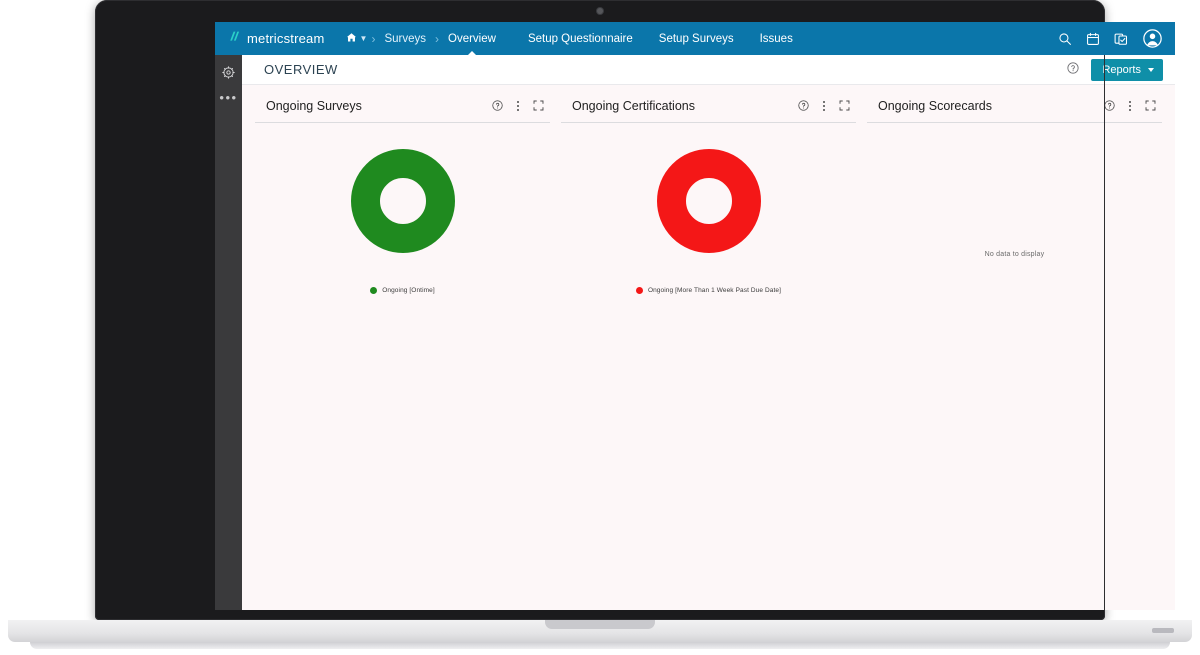 The image size is (1200, 655). I want to click on top-navigation-actions, so click(1116, 38).